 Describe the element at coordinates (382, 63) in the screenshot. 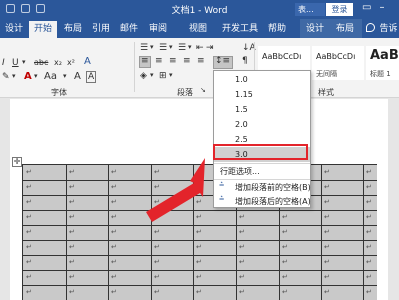

I see `style-heading-1: AaBl 标题 1` at that location.